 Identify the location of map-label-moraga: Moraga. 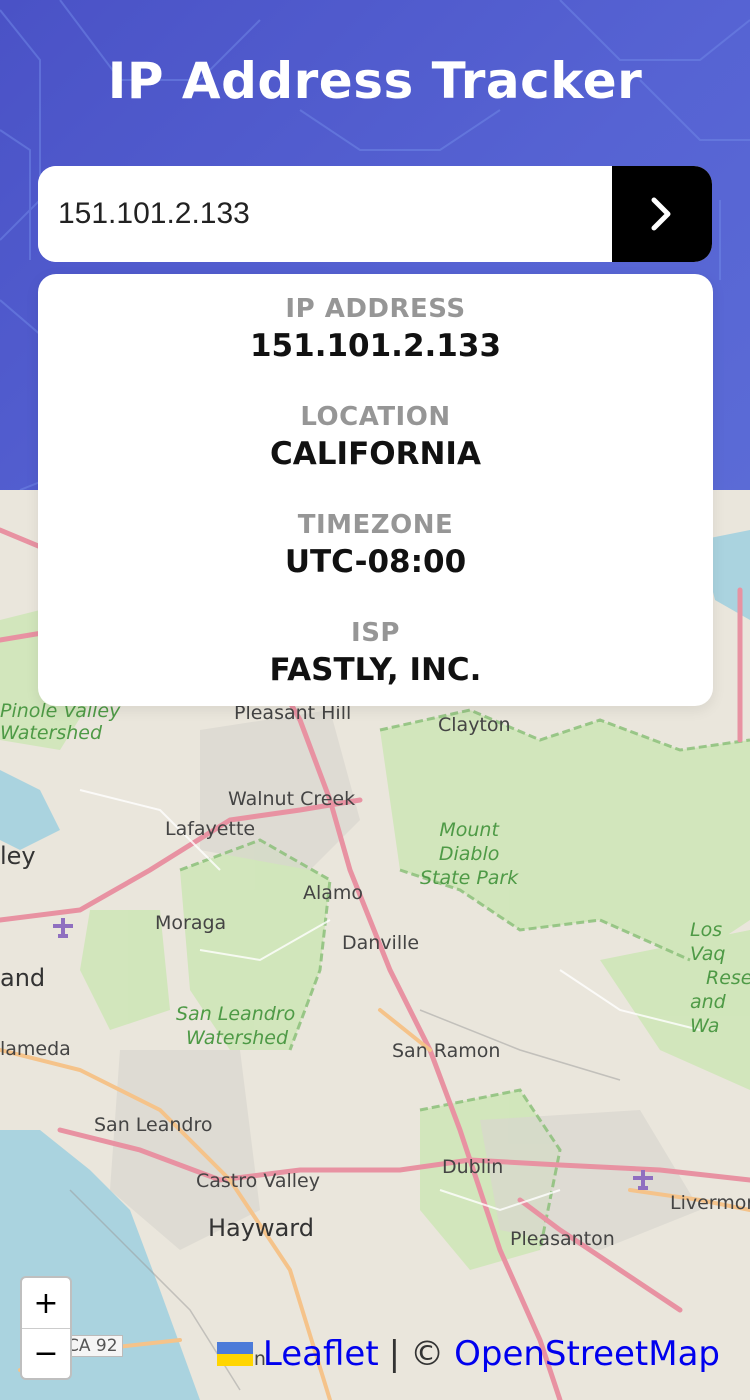
(191, 923).